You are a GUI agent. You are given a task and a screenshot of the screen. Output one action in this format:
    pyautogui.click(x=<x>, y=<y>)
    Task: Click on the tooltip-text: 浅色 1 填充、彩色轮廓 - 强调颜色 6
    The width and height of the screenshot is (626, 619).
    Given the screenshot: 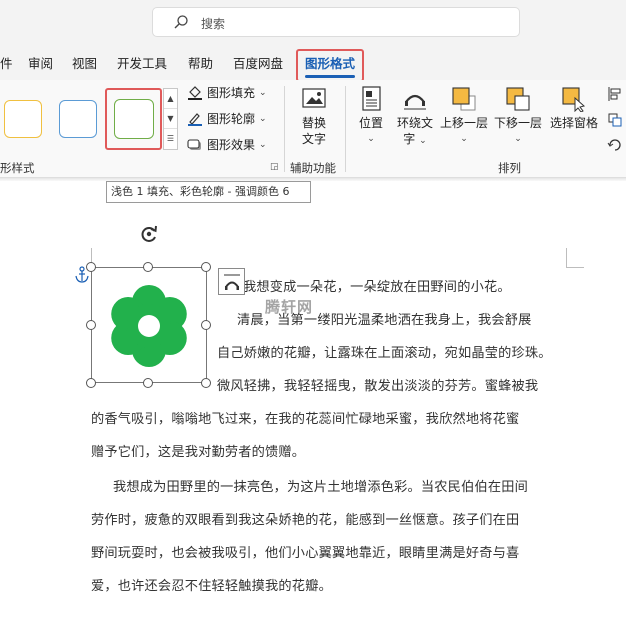 What is the action you would take?
    pyautogui.click(x=200, y=191)
    